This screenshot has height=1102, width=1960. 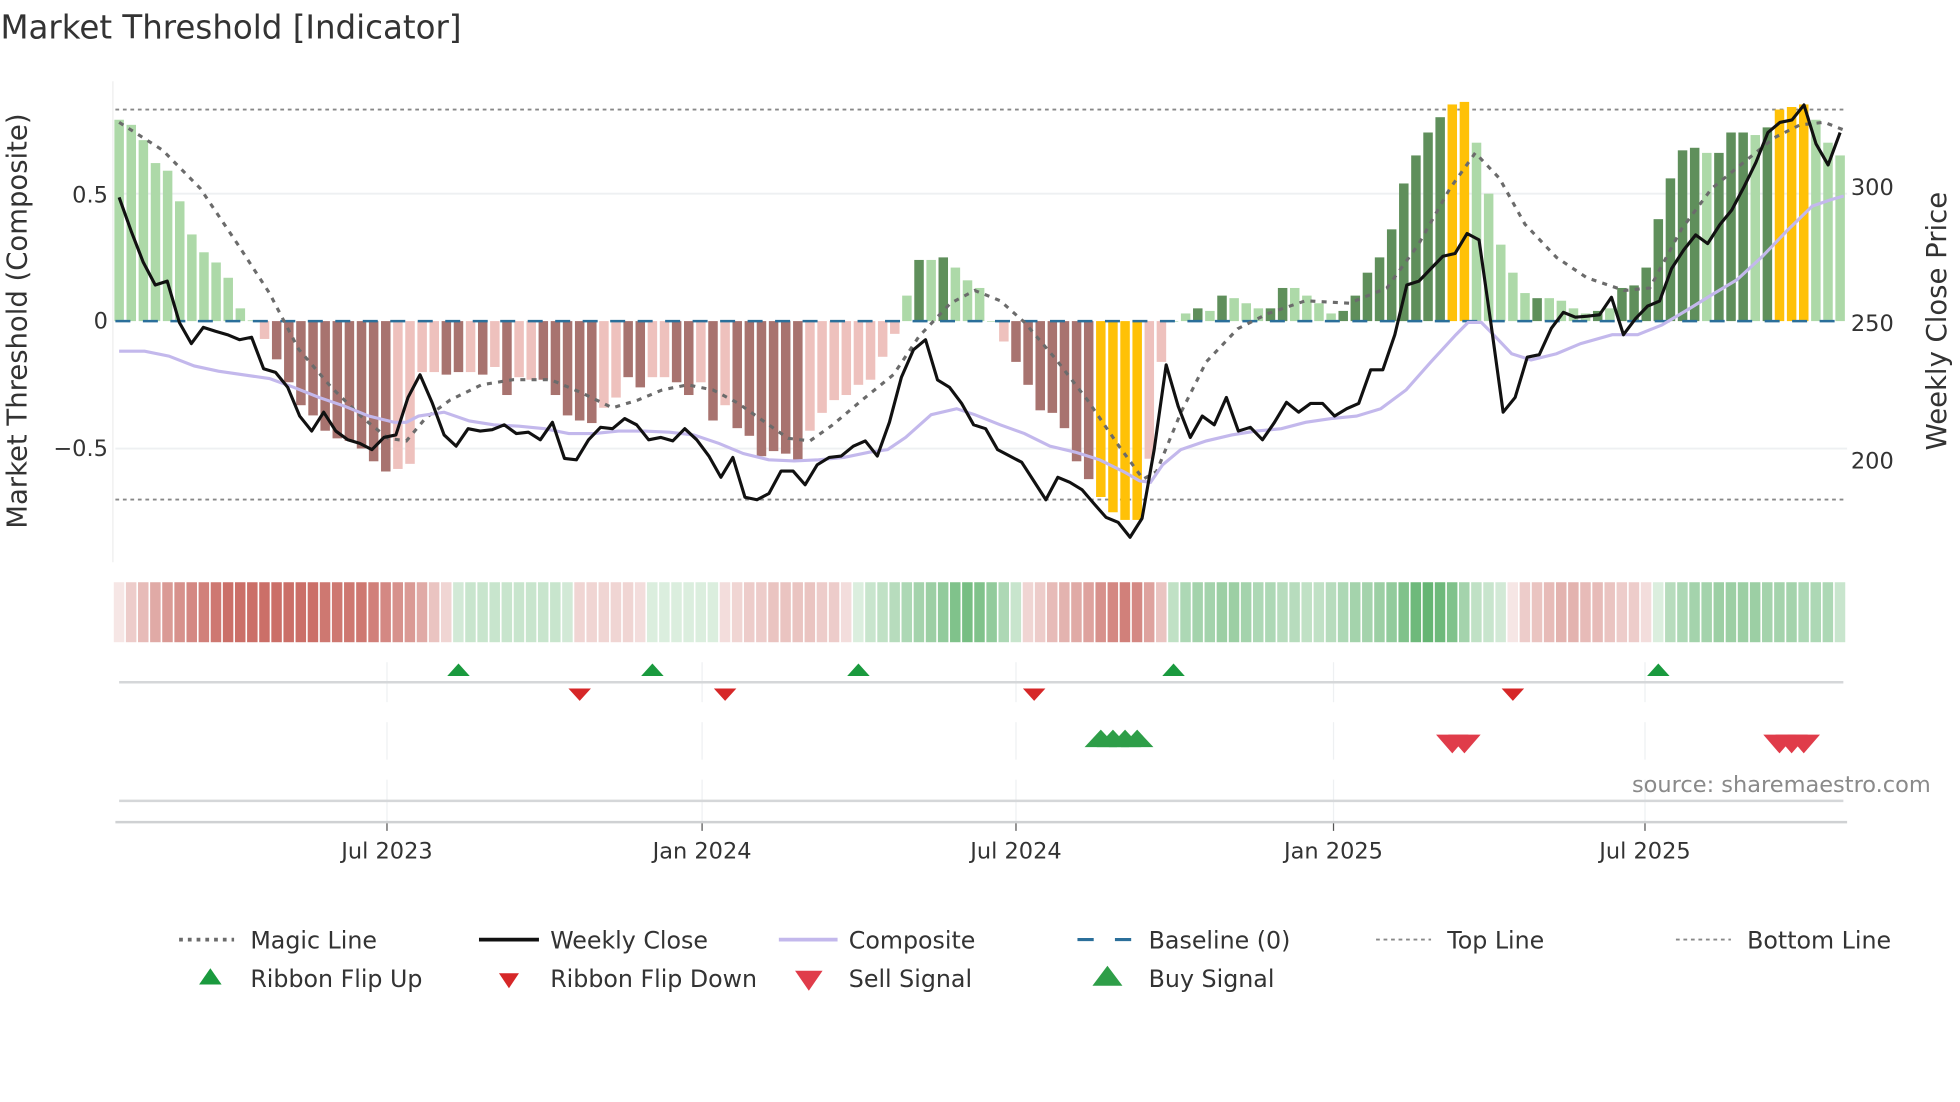 I want to click on x-tick-label: Jul 2025, so click(x=1643, y=851).